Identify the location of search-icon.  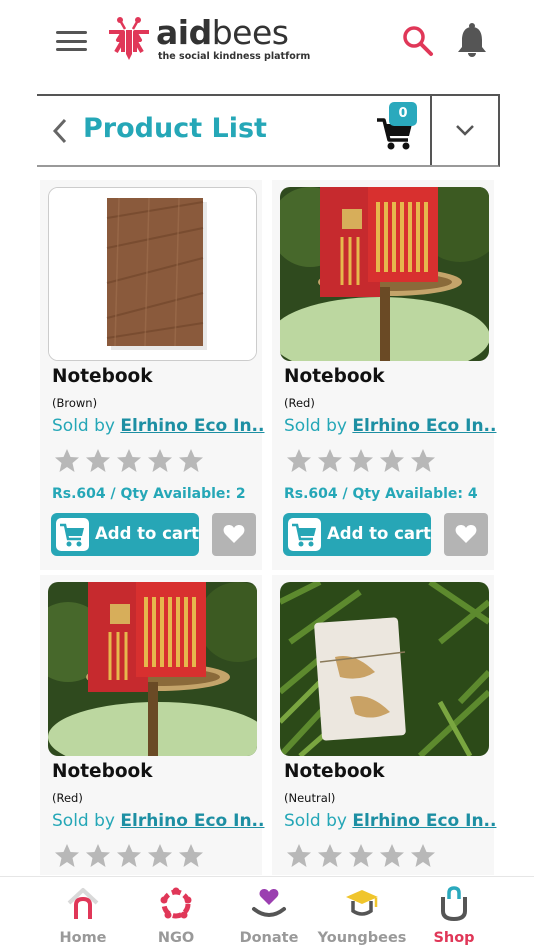
(418, 41).